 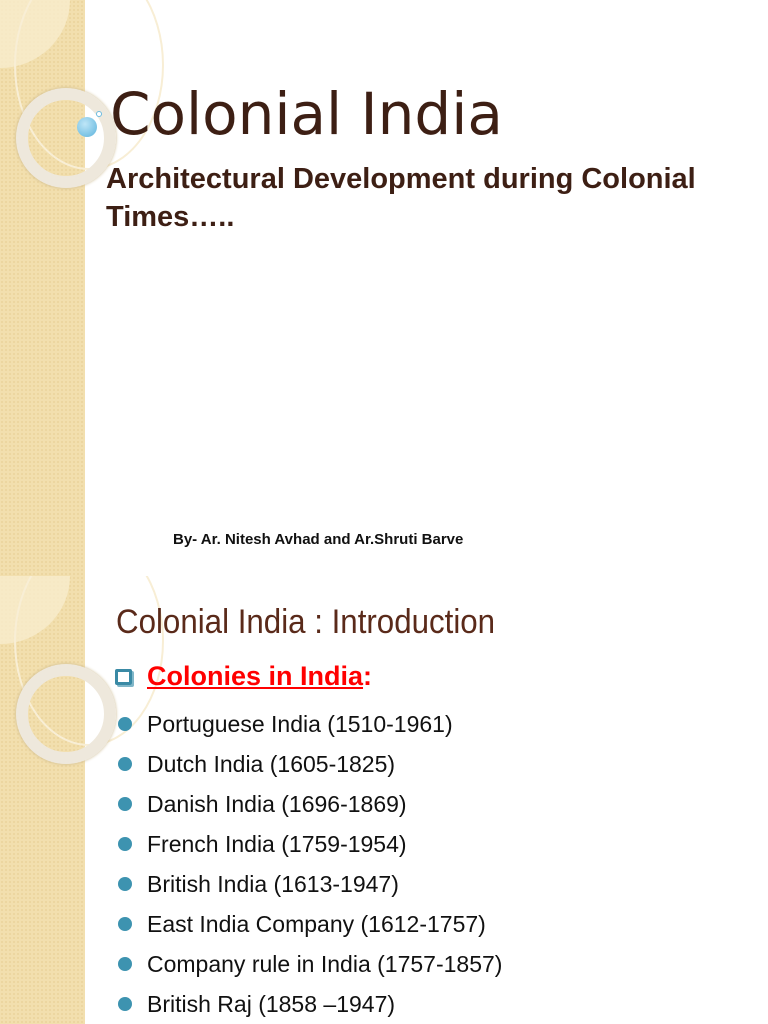 I want to click on list-item: East India Company (1612-1757), so click(x=310, y=924).